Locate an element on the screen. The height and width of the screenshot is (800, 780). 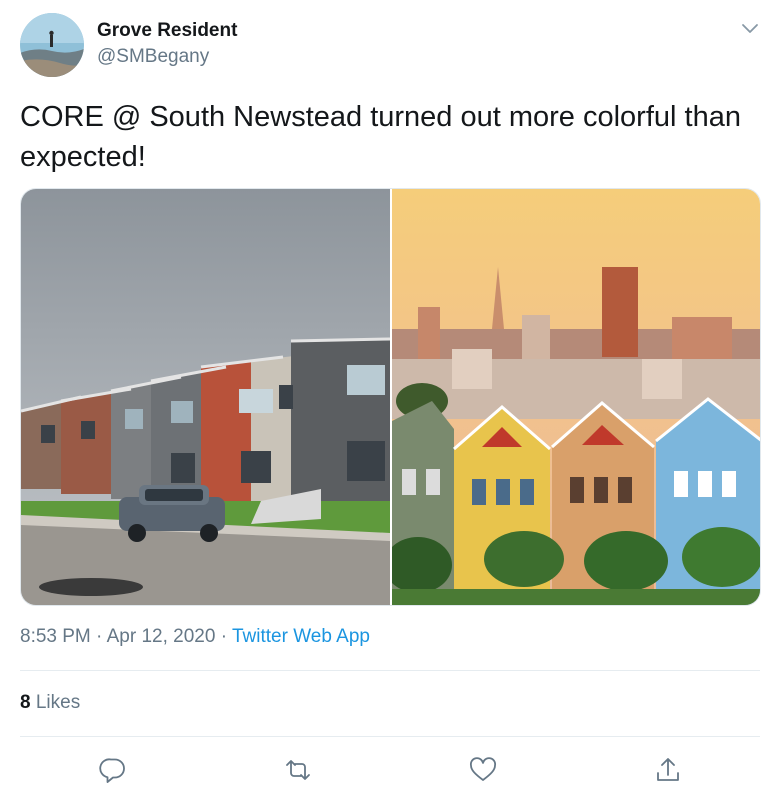
reply-button is located at coordinates (113, 770).